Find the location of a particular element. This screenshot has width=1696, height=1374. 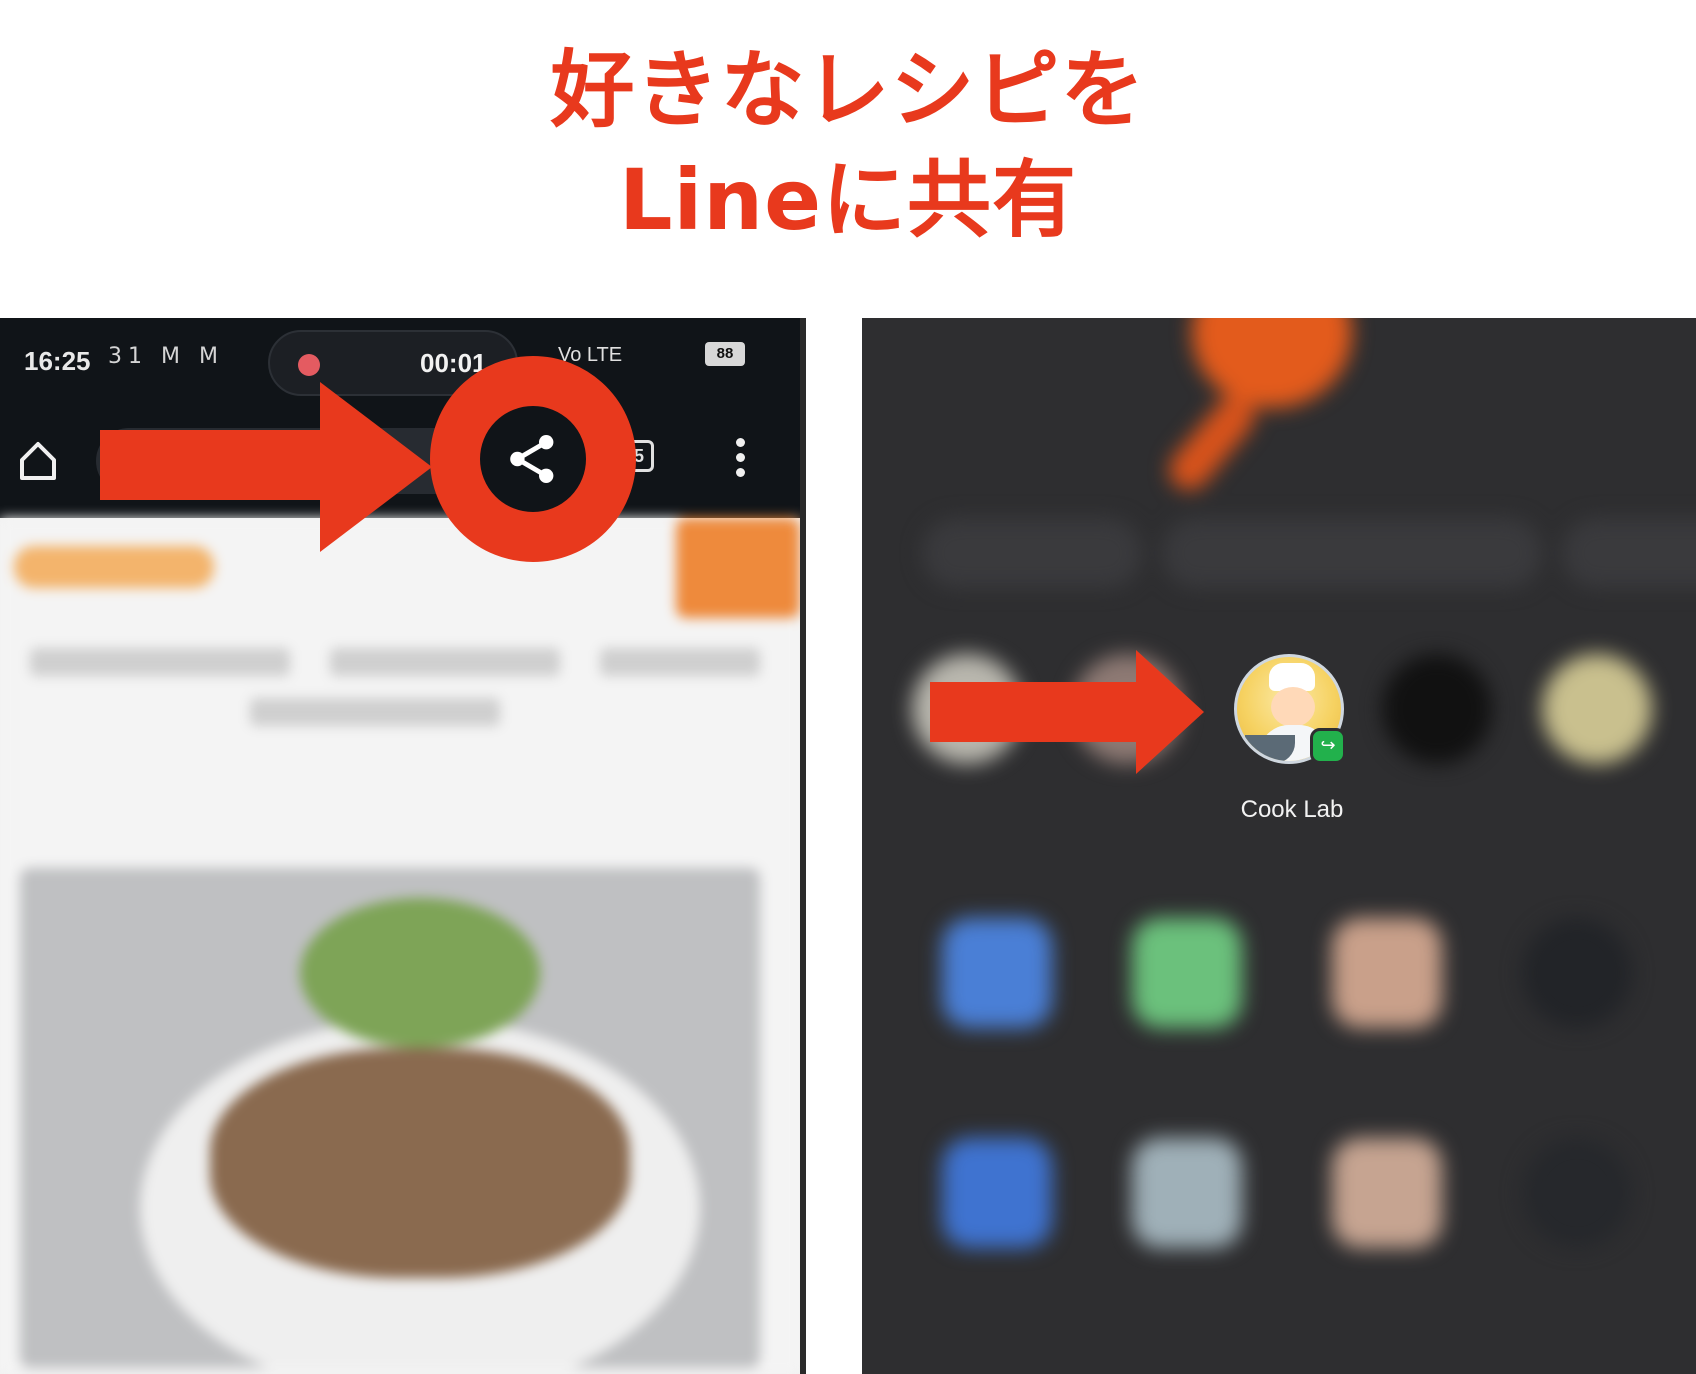

notification-icons: 31 M M is located at coordinates (166, 356).